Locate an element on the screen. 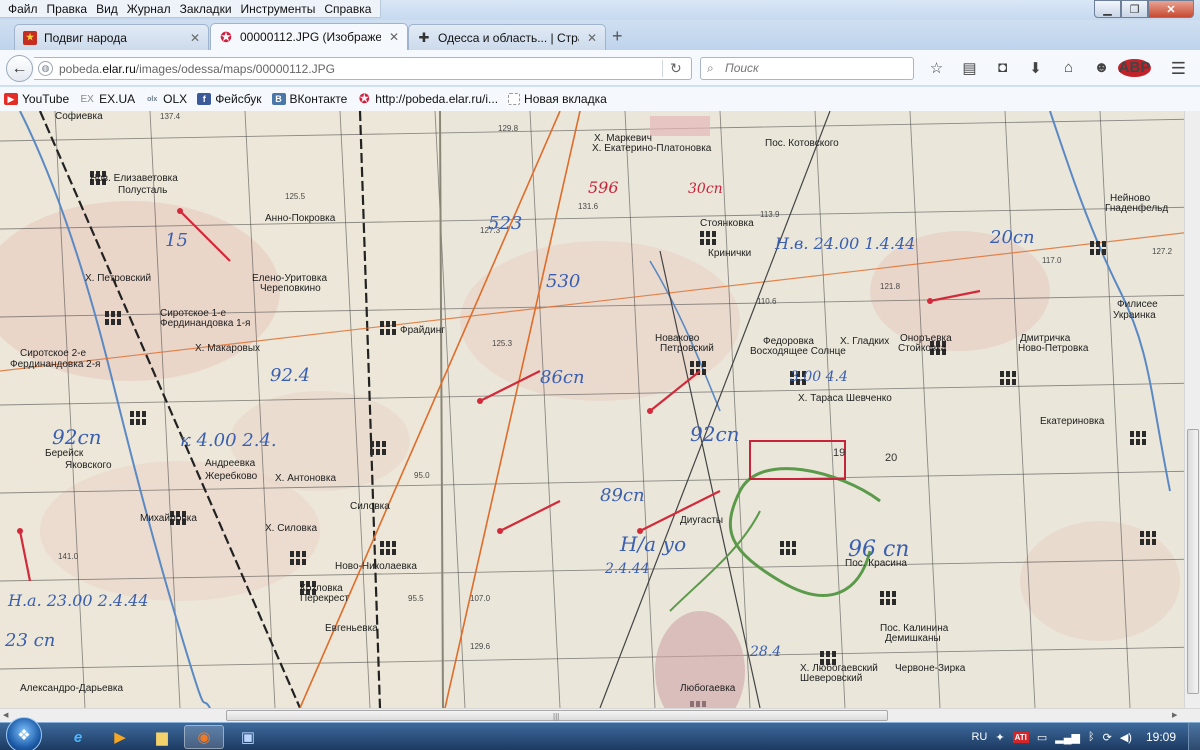 The height and width of the screenshot is (750, 1200). menu-item: Вид is located at coordinates (107, 8).